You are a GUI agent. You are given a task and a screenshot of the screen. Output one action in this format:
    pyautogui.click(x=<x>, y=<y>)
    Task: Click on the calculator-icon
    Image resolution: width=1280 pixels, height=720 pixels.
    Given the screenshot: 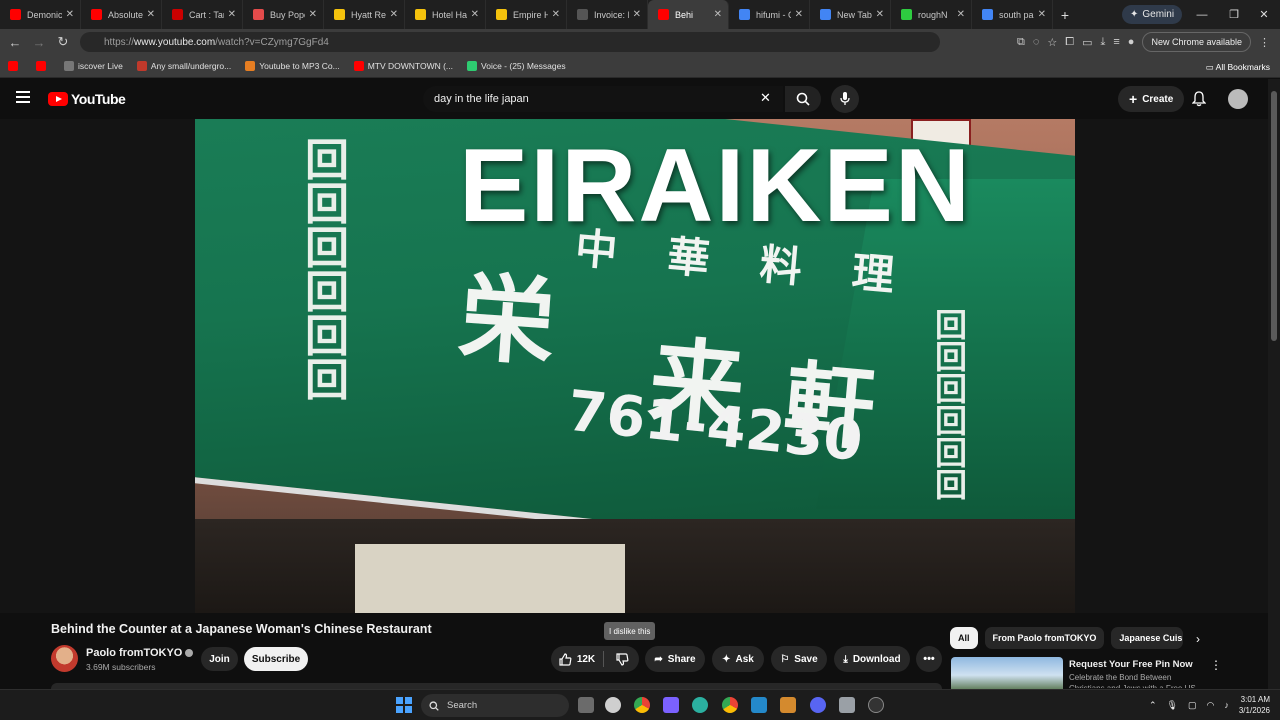 What is the action you would take?
    pyautogui.click(x=847, y=705)
    